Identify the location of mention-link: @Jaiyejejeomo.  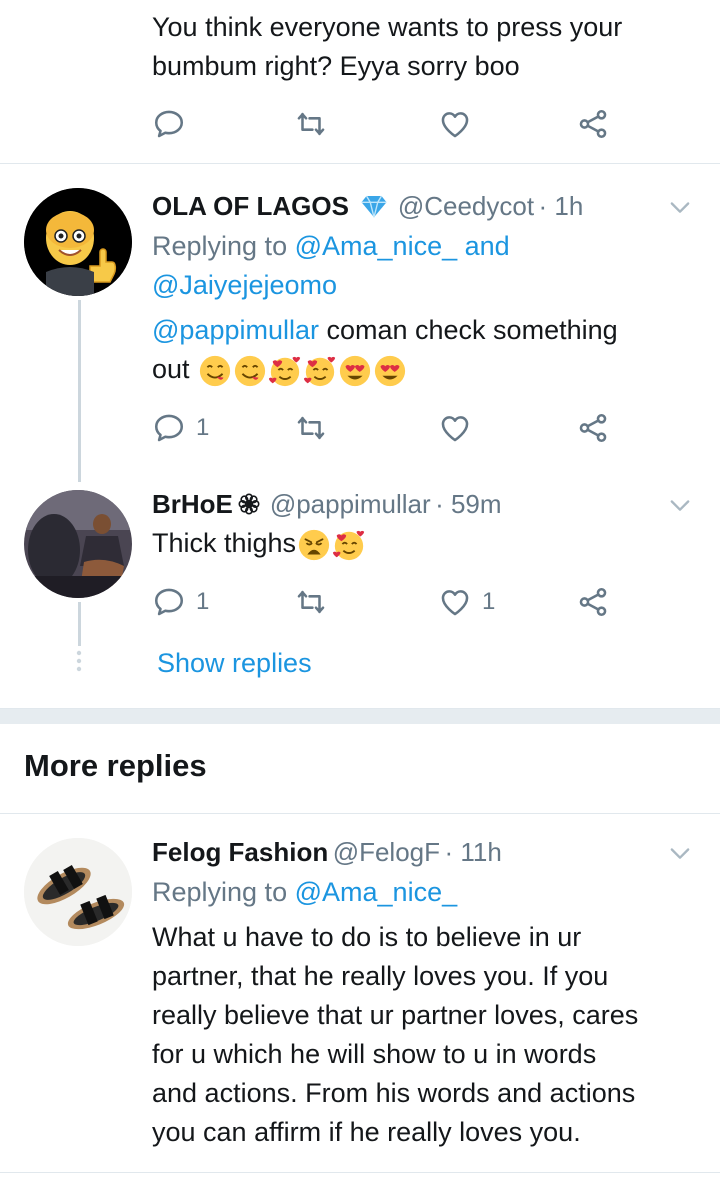
(244, 285).